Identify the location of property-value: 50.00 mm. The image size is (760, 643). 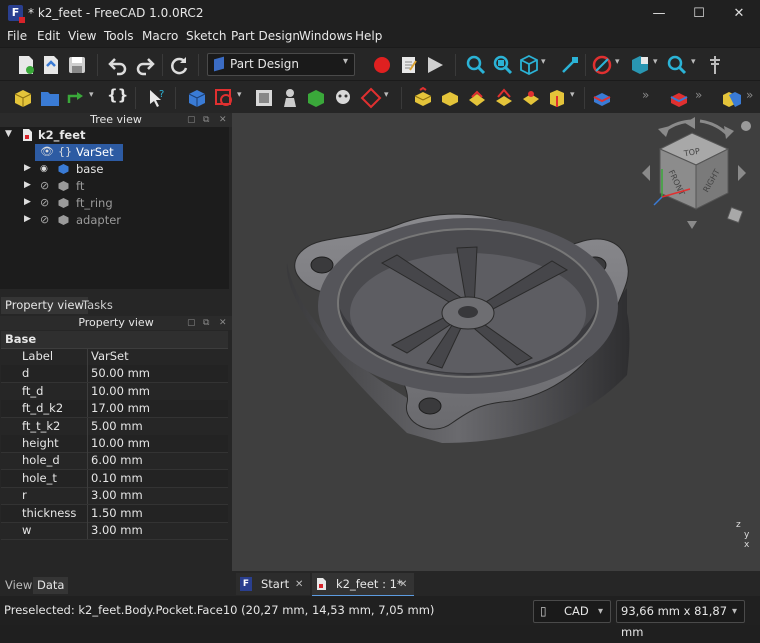
(120, 373).